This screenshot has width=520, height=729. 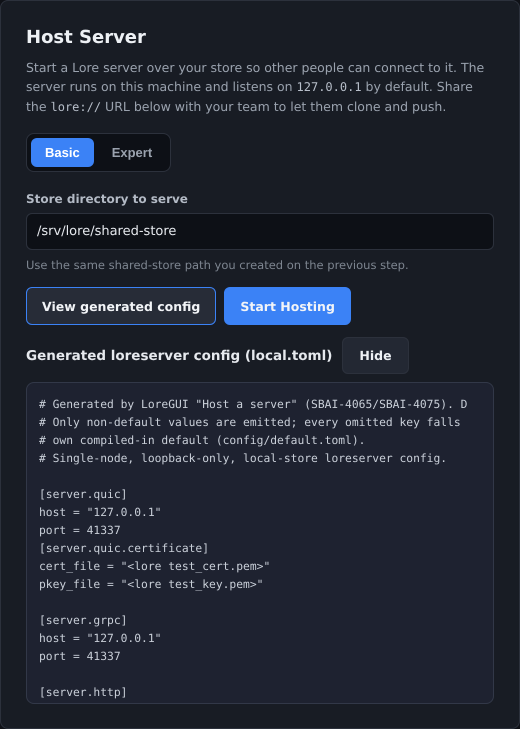 I want to click on code-line: [server.quic], so click(x=83, y=495).